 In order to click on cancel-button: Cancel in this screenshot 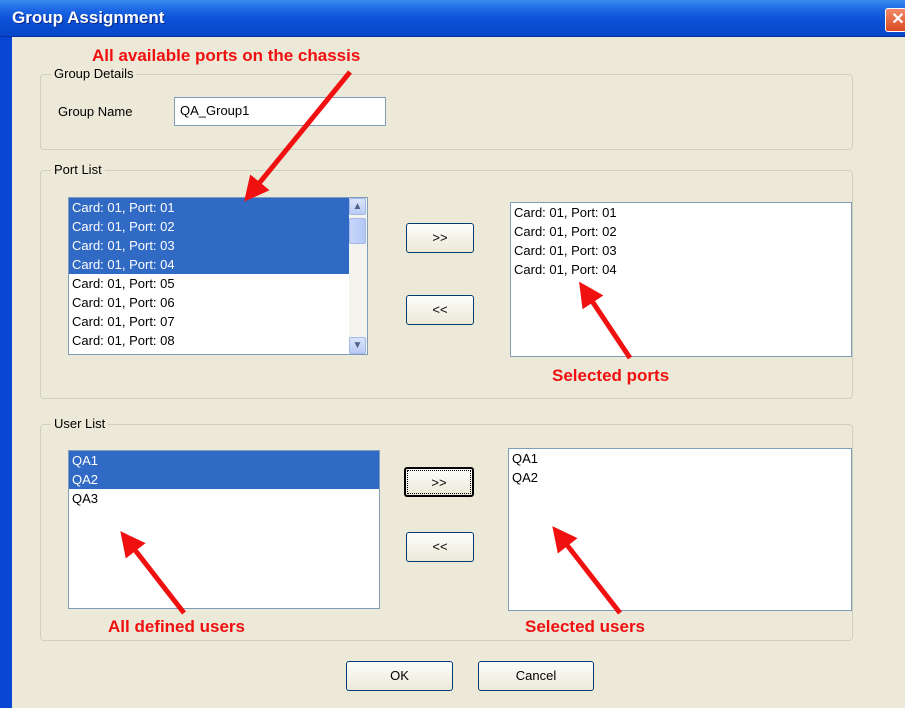, I will do `click(536, 676)`.